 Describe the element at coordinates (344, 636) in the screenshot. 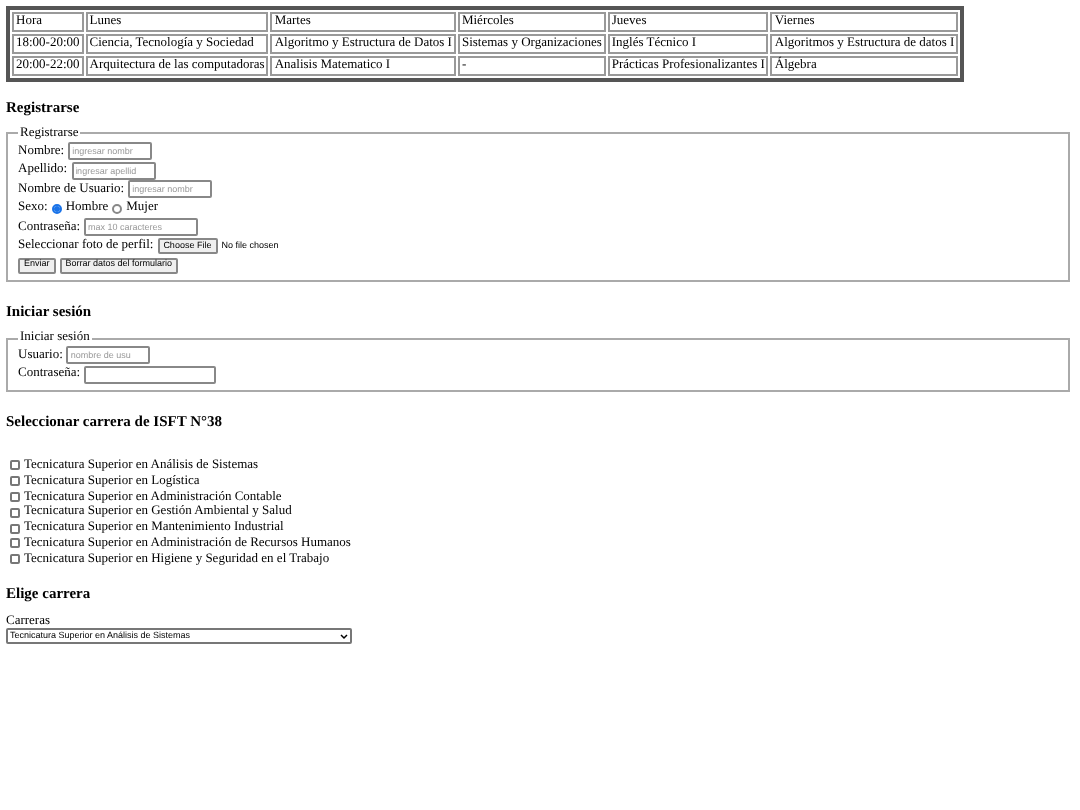

I see `chevron-down-icon` at that location.